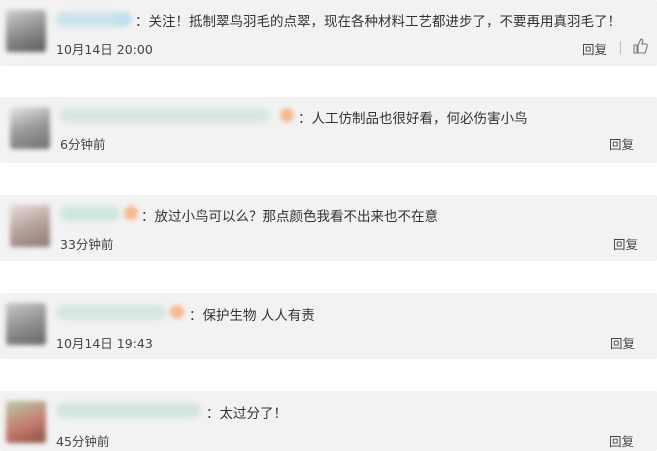  What do you see at coordinates (104, 49) in the screenshot?
I see `comment-time: 10月14日 20:00` at bounding box center [104, 49].